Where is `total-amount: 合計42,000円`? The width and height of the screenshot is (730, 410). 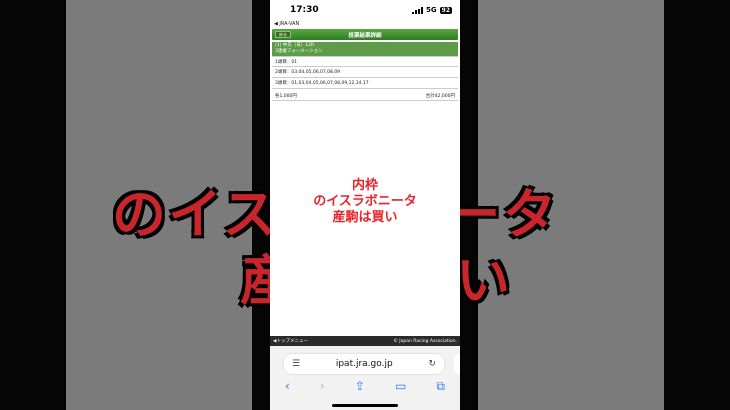 total-amount: 合計42,000円 is located at coordinates (440, 96).